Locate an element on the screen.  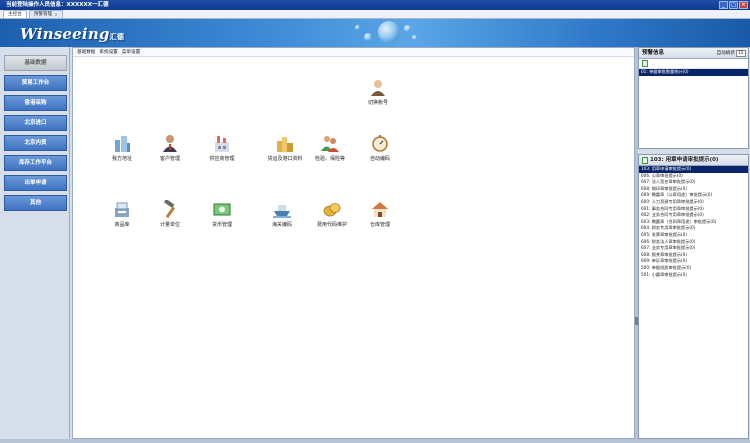
list-item: 604: 财务专用章审批提示(0) is located at coordinates (693, 228).